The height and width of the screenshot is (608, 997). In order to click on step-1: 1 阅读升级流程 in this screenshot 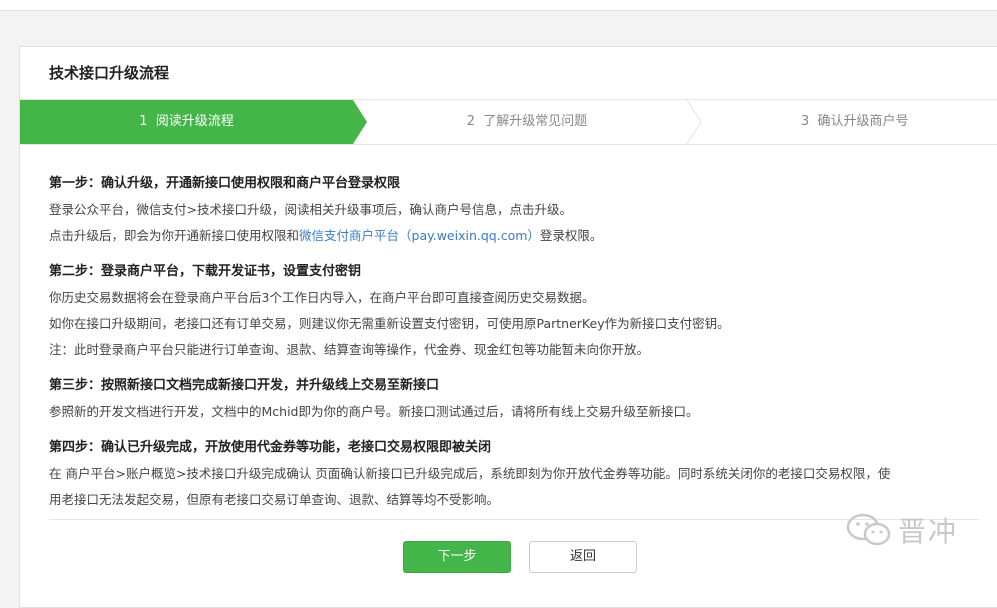, I will do `click(186, 122)`.